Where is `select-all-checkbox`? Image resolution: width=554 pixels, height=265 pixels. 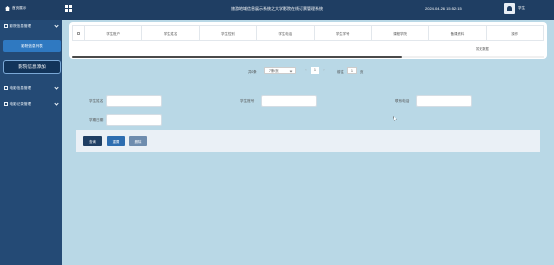 select-all-checkbox is located at coordinates (78, 33).